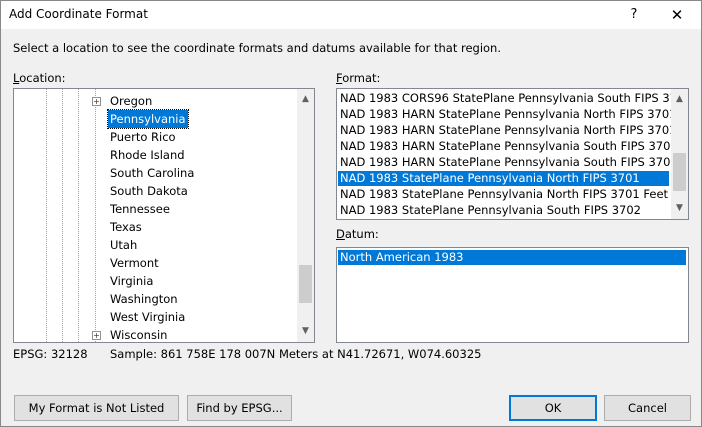 This screenshot has height=427, width=702. What do you see at coordinates (149, 191) in the screenshot?
I see `location-item-label: South Dakota` at bounding box center [149, 191].